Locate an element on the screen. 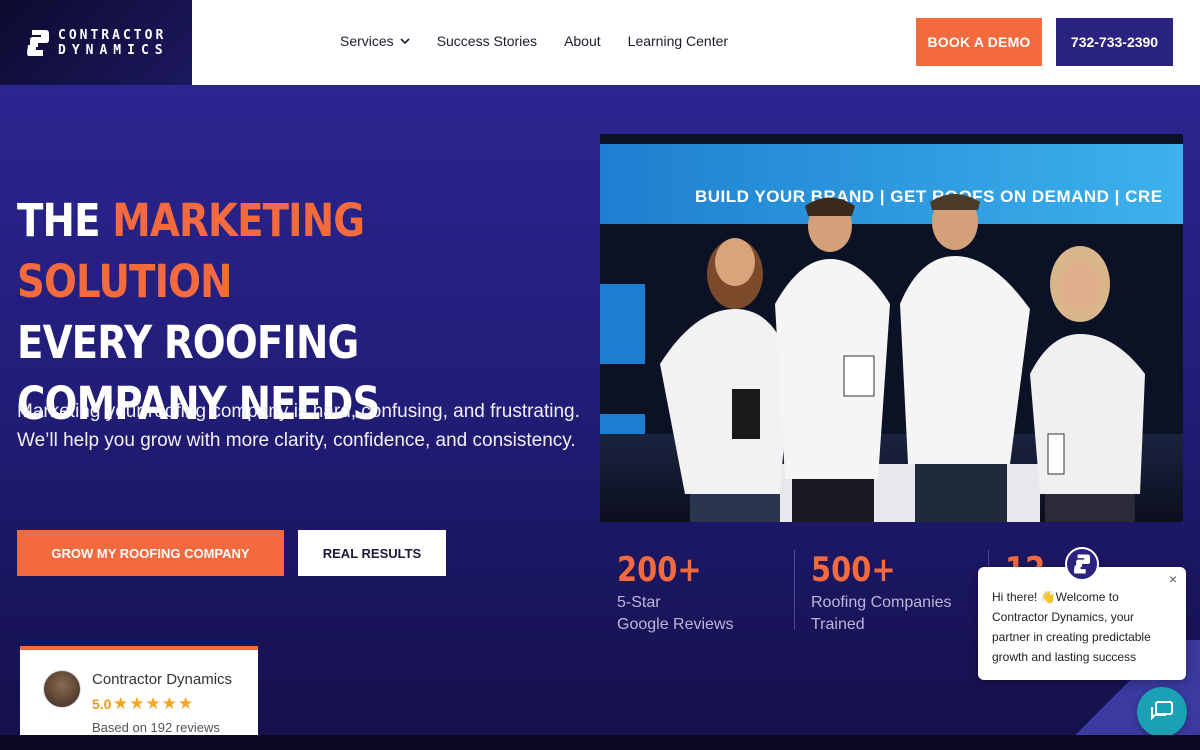  stat-number: 200+ is located at coordinates (659, 570).